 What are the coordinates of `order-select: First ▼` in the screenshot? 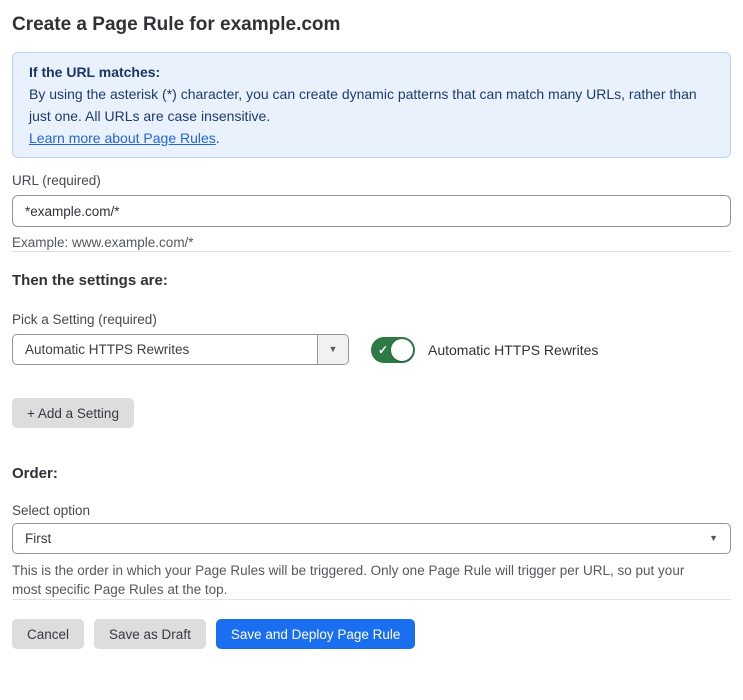 It's located at (371, 538).